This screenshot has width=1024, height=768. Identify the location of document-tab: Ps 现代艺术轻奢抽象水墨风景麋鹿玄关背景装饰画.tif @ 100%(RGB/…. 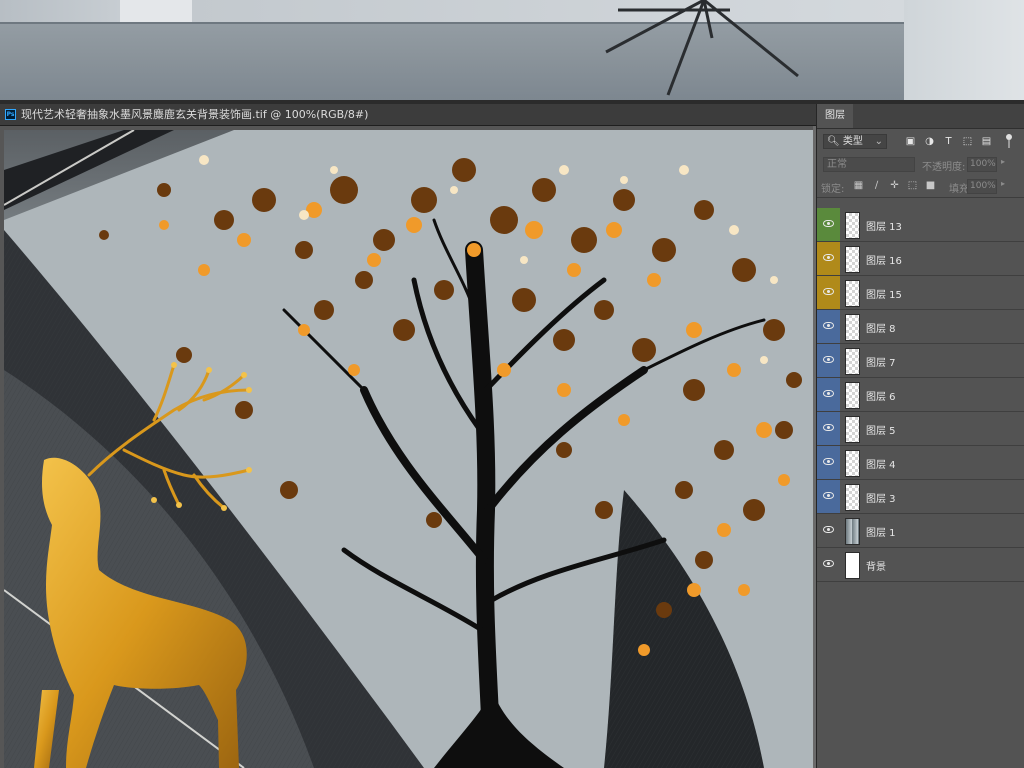
(408, 115).